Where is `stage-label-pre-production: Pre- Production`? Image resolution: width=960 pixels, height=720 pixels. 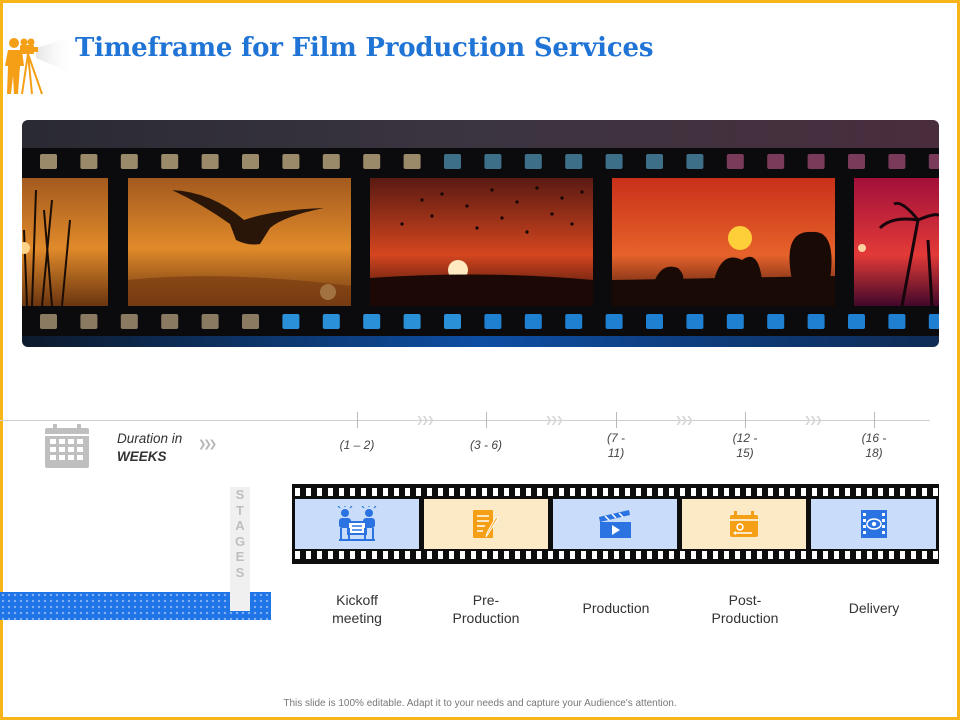 stage-label-pre-production: Pre- Production is located at coordinates (486, 609).